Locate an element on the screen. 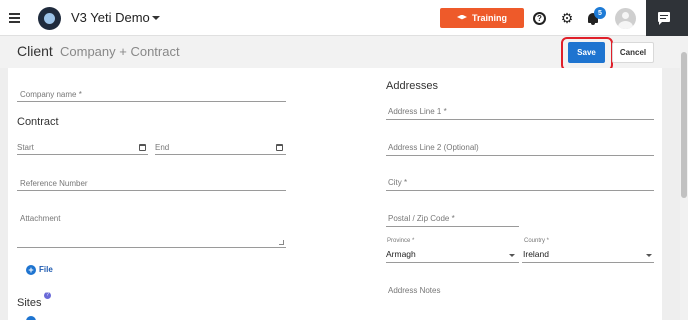 The height and width of the screenshot is (320, 688). cancel-button: Cancel is located at coordinates (633, 52).